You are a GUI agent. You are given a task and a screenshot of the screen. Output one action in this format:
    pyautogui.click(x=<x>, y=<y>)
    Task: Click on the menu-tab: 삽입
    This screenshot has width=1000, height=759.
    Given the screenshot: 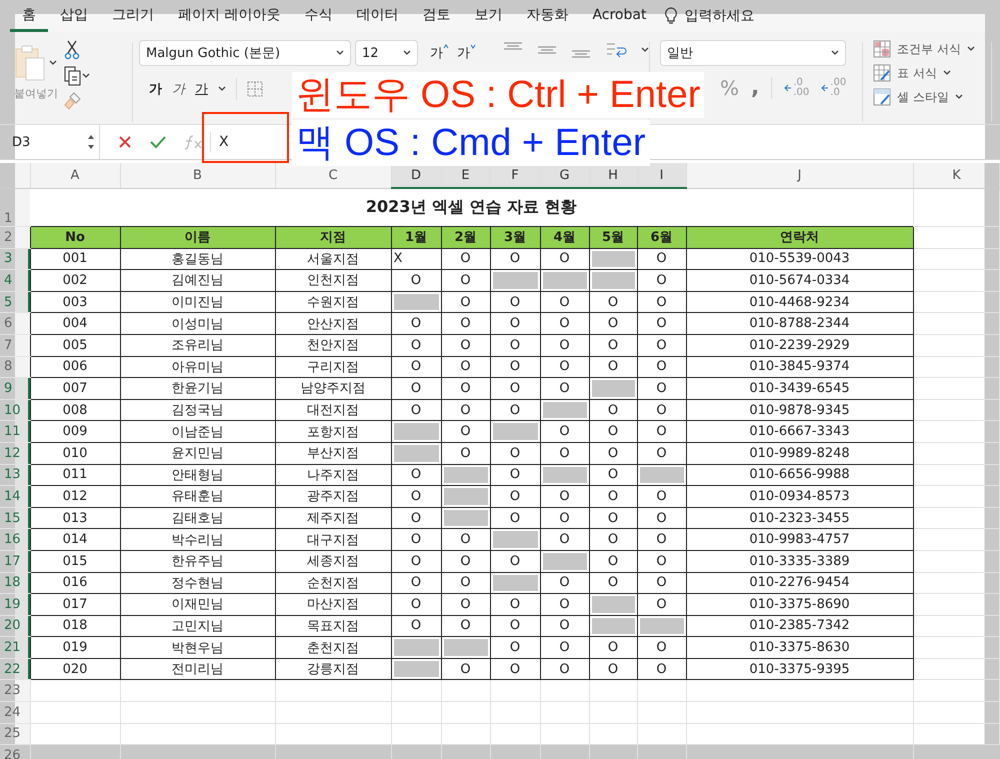 What is the action you would take?
    pyautogui.click(x=74, y=16)
    